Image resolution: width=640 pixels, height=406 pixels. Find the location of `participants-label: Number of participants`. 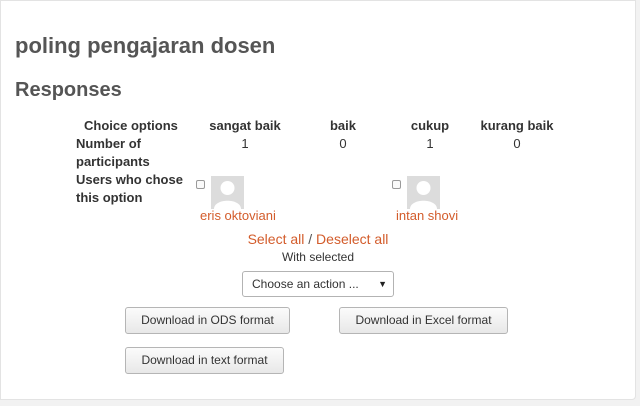

participants-label: Number of participants is located at coordinates (113, 153).